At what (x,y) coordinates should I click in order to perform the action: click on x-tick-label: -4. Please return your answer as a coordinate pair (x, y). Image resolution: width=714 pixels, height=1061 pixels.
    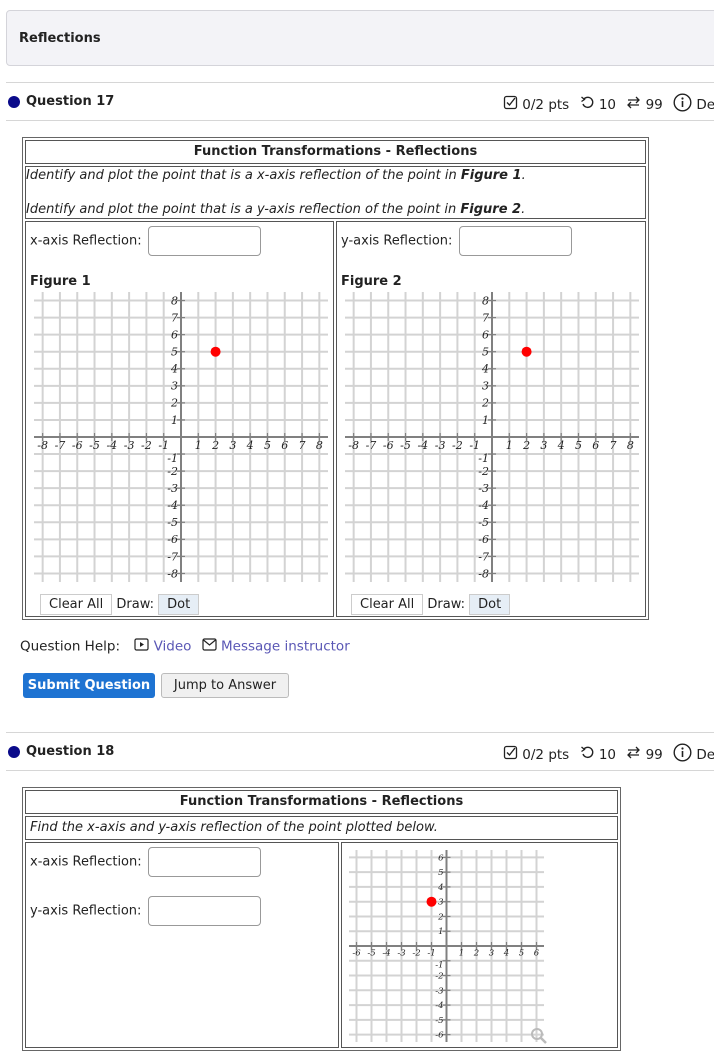
    Looking at the image, I should click on (111, 445).